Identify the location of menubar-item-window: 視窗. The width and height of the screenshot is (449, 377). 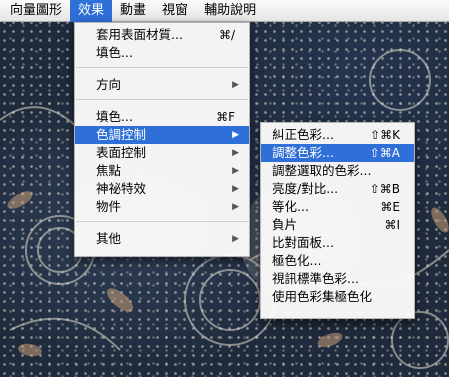
(175, 11).